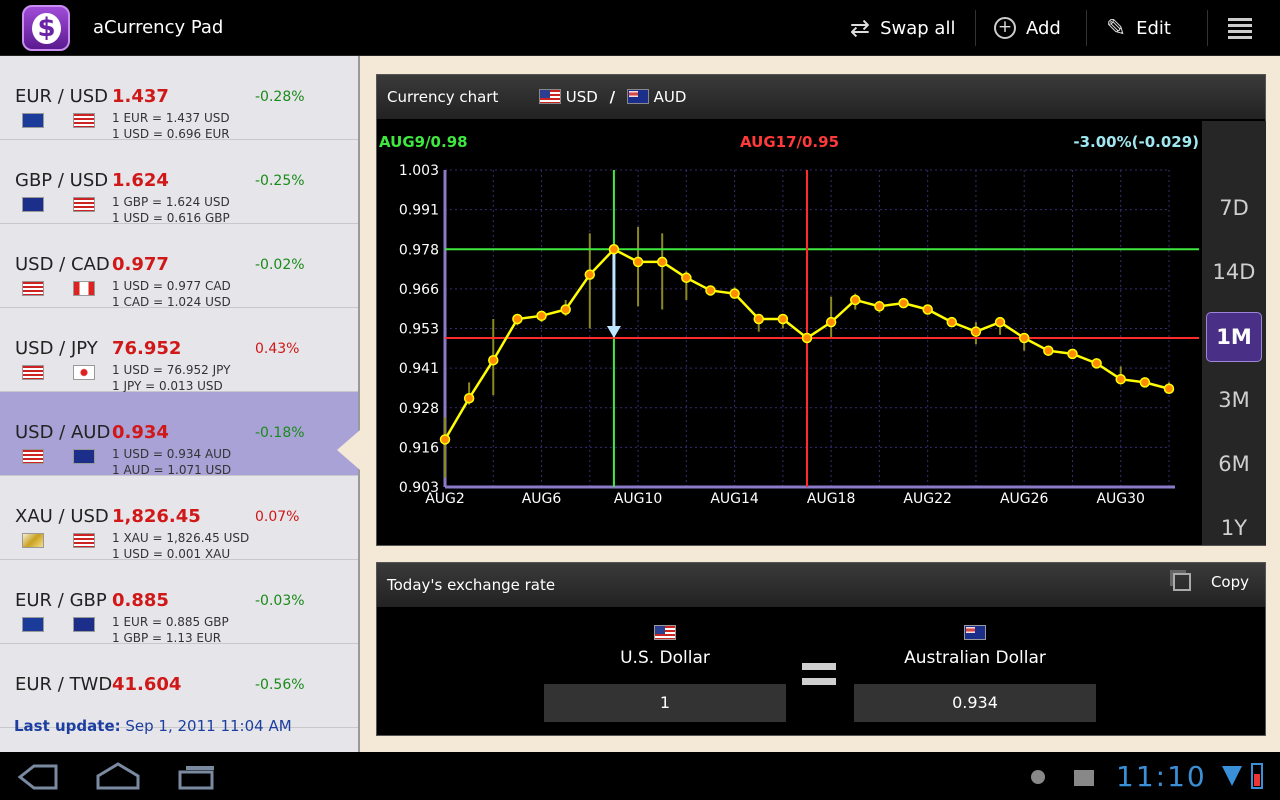  I want to click on to-amount-input: 0.934, so click(975, 703).